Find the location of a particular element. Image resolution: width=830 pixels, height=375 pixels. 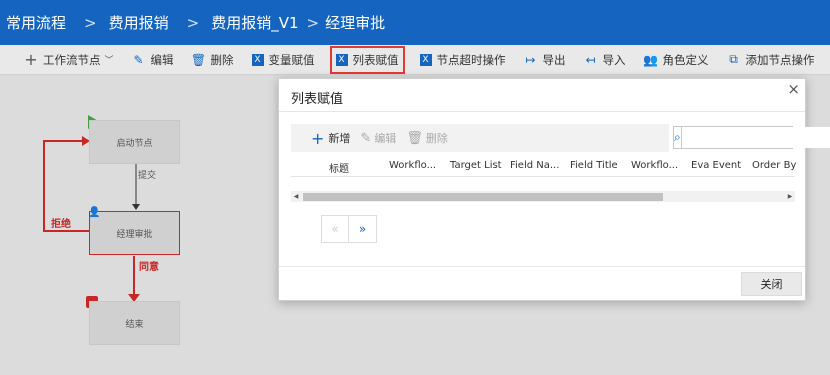

horizontal-scrollbar: ◀ ▶ is located at coordinates (543, 196).